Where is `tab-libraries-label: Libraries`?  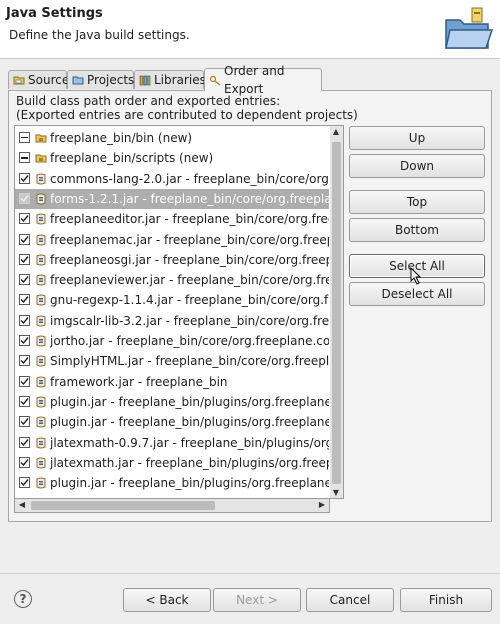 tab-libraries-label: Libraries is located at coordinates (180, 80).